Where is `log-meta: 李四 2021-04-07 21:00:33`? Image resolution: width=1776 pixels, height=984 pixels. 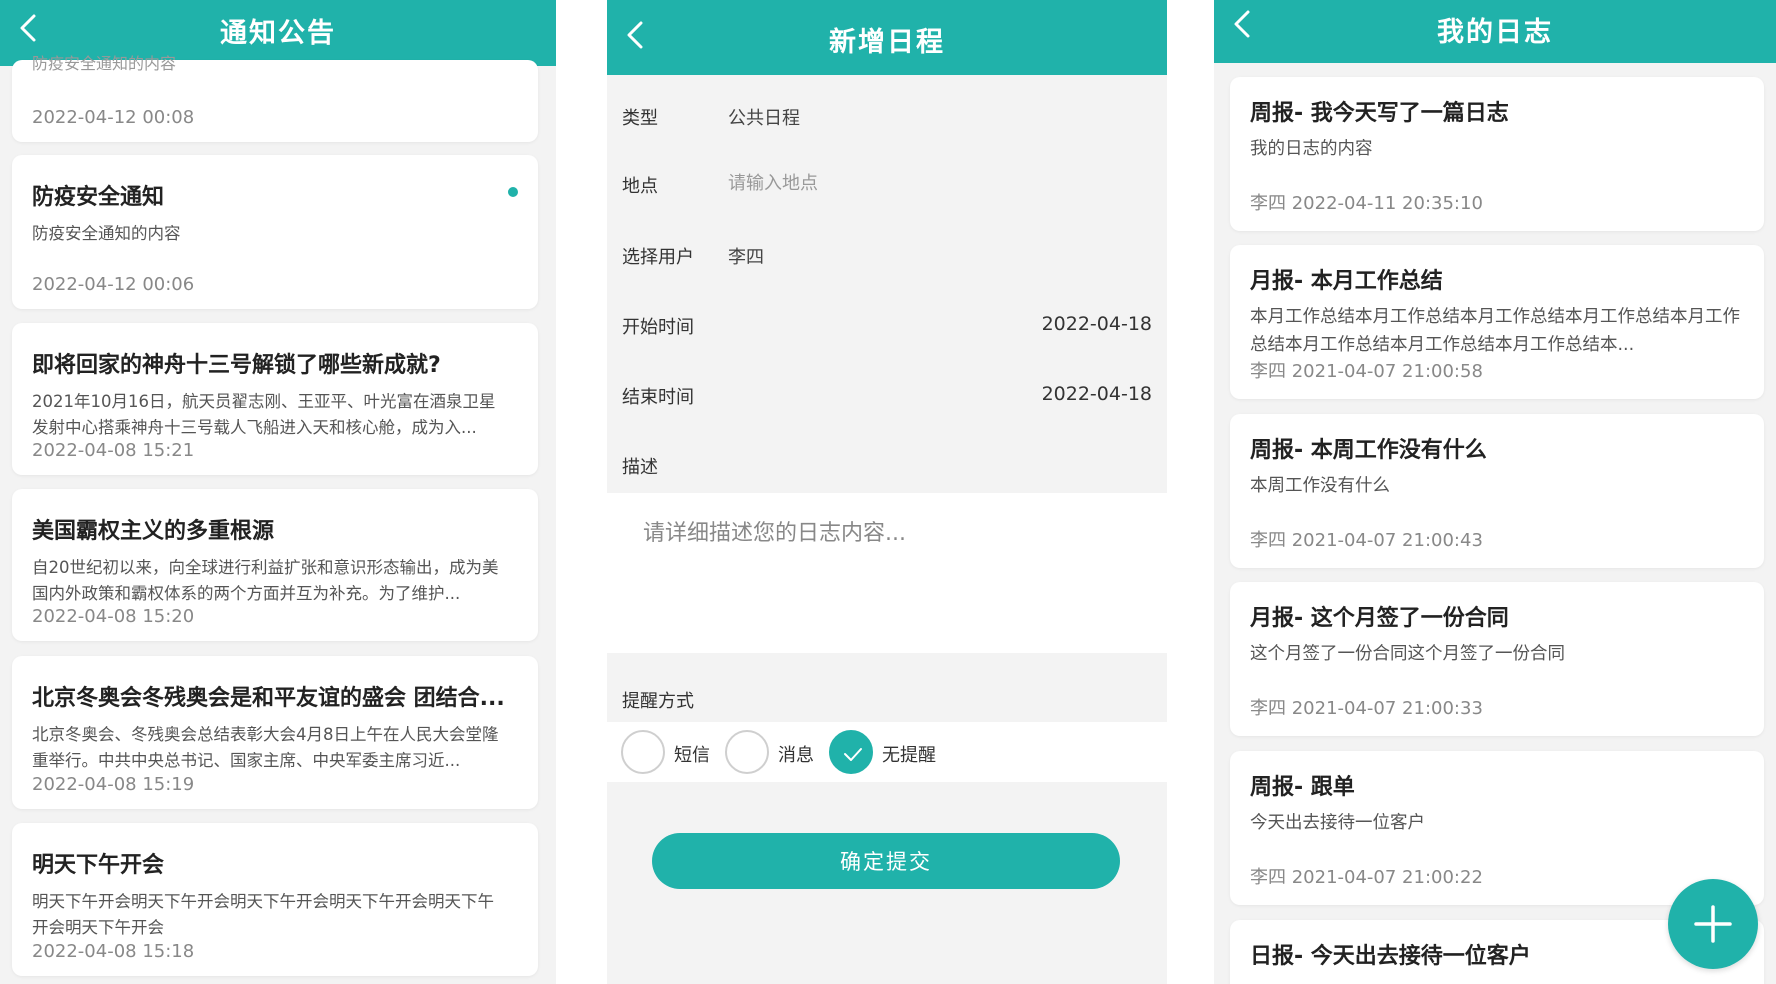
log-meta: 李四 2021-04-07 21:00:33 is located at coordinates (1366, 708).